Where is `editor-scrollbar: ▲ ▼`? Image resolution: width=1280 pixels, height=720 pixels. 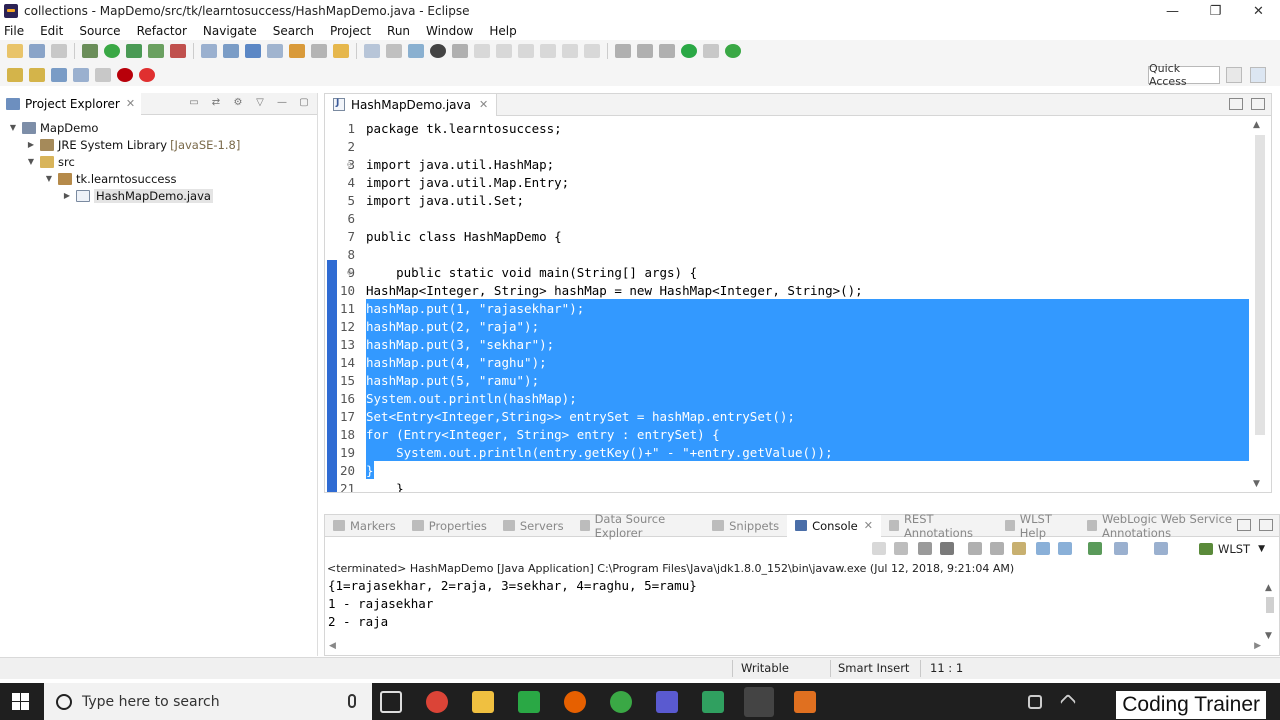 editor-scrollbar: ▲ ▼ is located at coordinates (1260, 304).